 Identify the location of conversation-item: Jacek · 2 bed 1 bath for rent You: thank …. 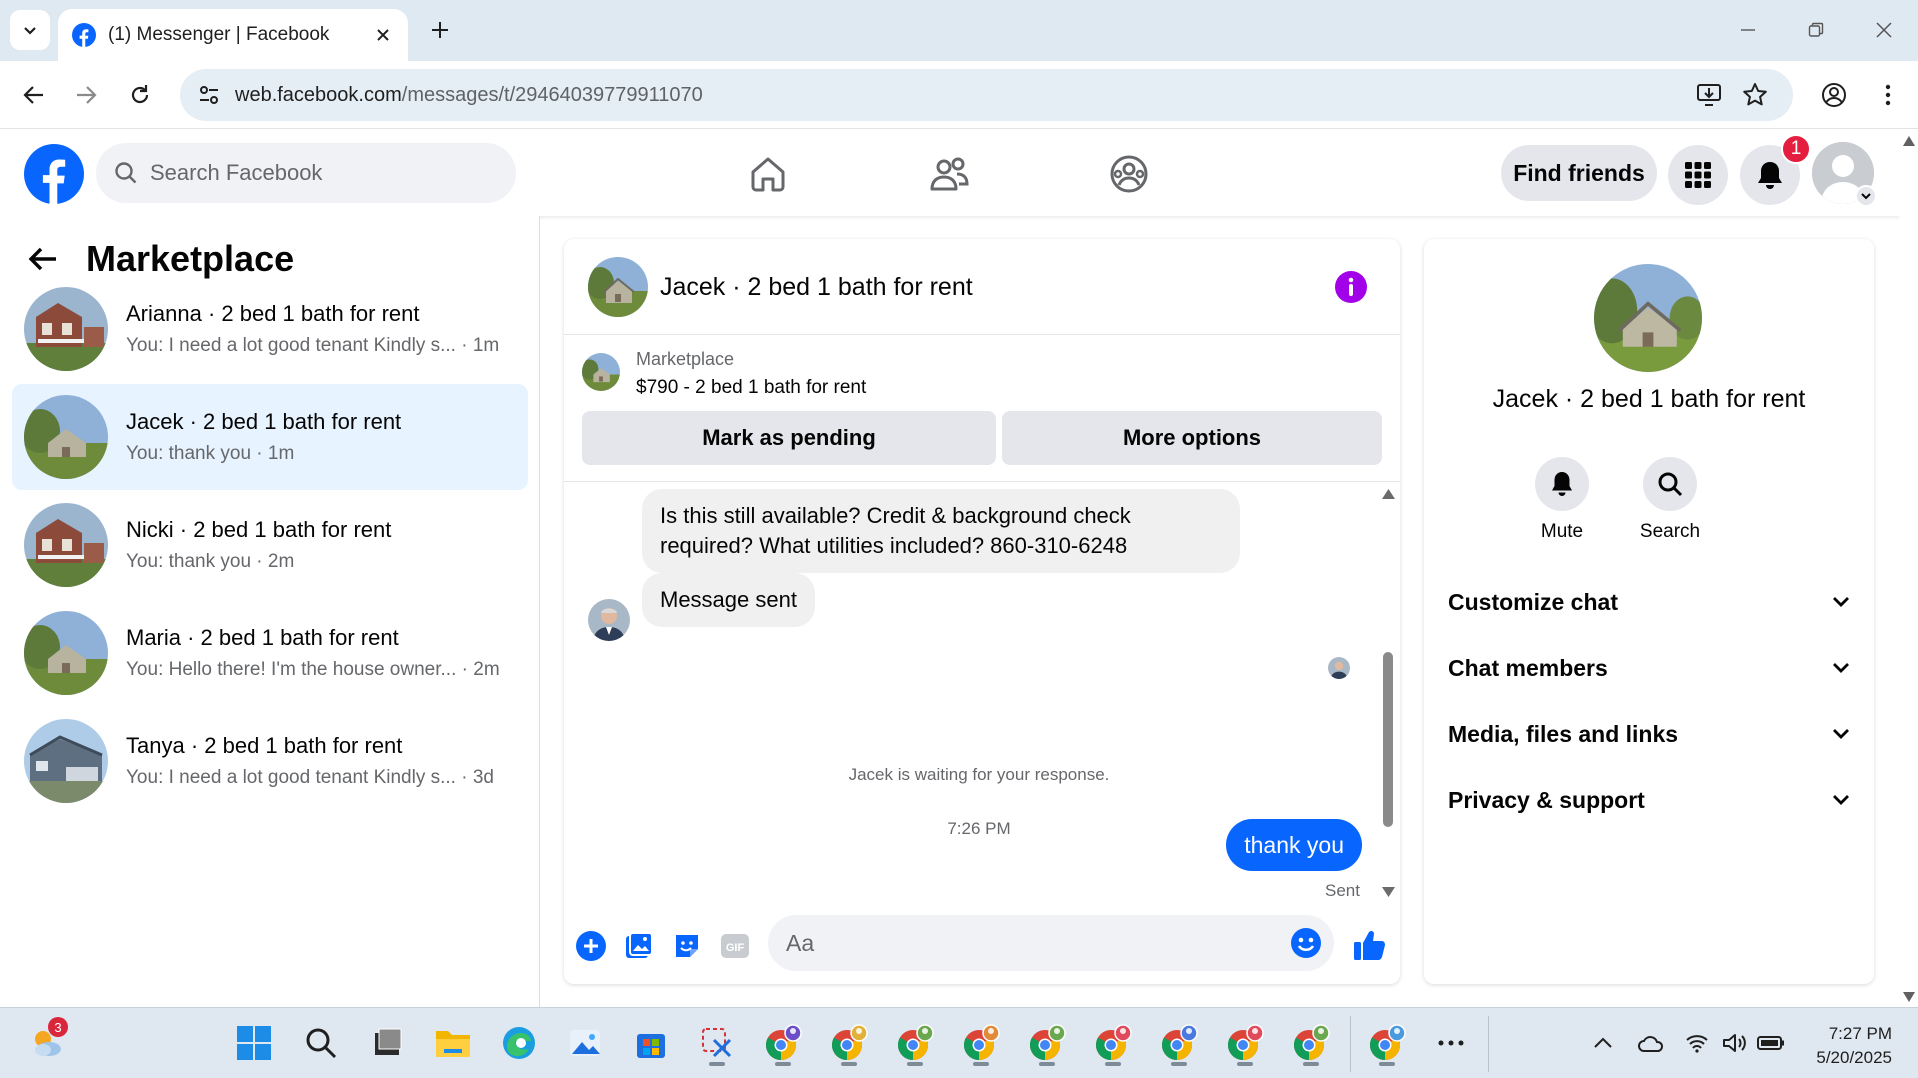
(270, 437).